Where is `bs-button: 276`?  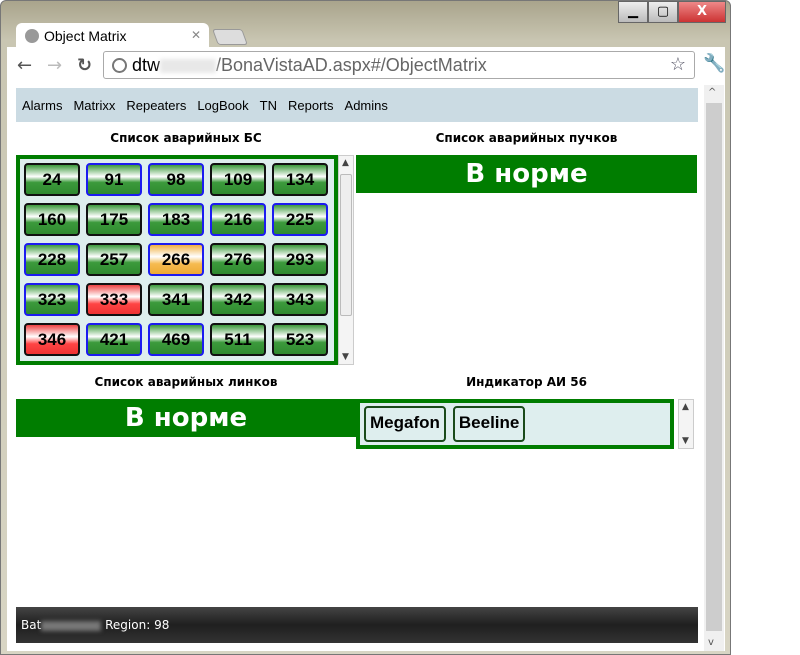 bs-button: 276 is located at coordinates (238, 259).